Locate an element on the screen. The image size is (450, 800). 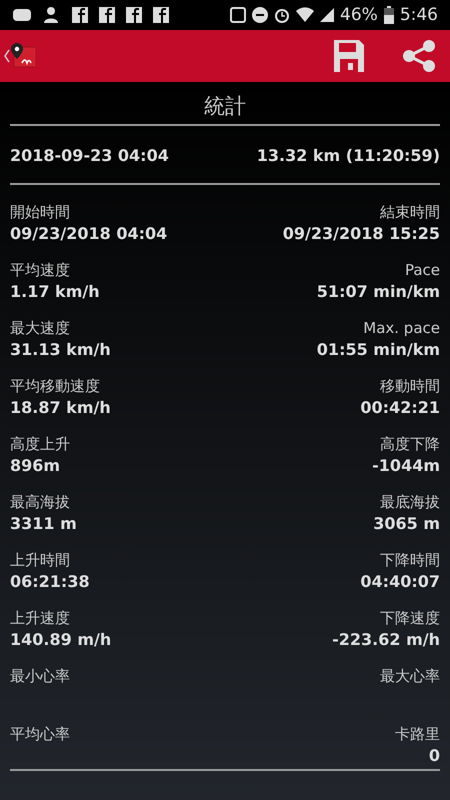
stat-label: 高度上升 is located at coordinates (40, 444).